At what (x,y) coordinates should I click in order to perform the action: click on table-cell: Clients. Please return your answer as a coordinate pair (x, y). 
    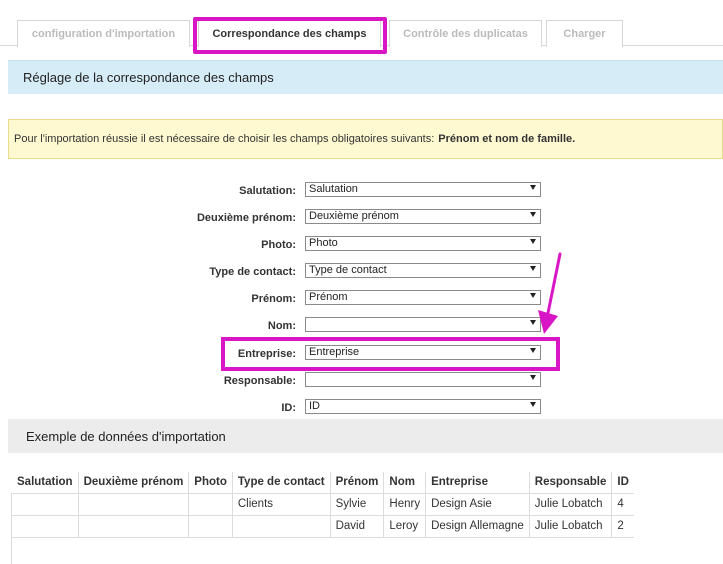
    Looking at the image, I should click on (281, 504).